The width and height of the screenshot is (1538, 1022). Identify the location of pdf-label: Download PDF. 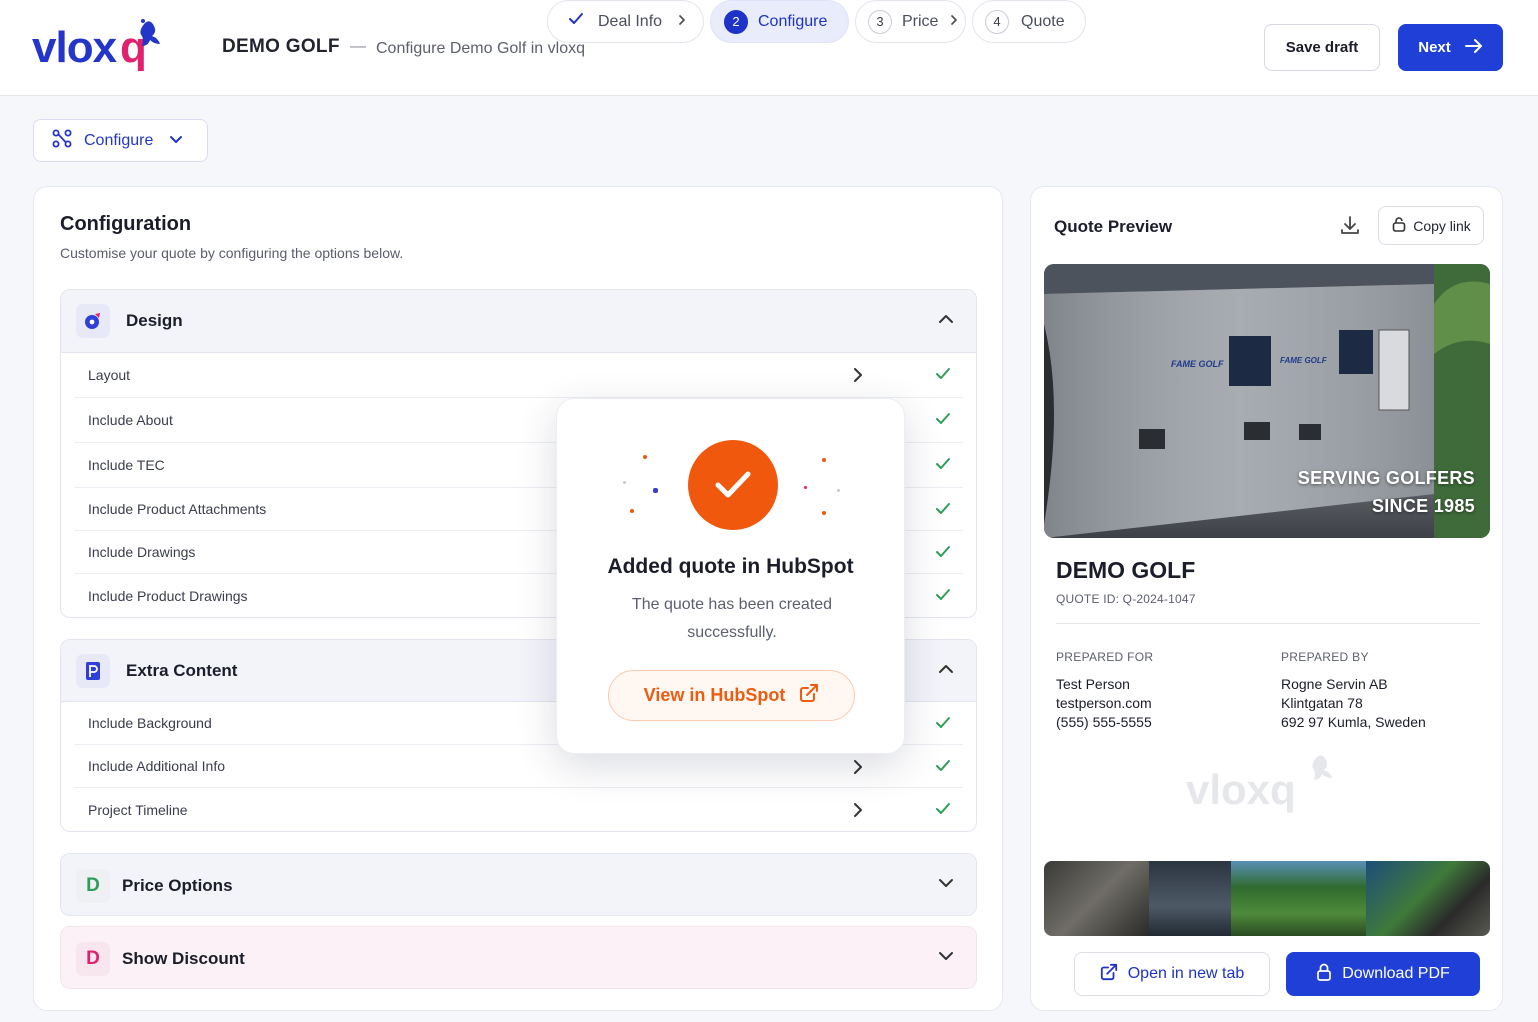
(1396, 973).